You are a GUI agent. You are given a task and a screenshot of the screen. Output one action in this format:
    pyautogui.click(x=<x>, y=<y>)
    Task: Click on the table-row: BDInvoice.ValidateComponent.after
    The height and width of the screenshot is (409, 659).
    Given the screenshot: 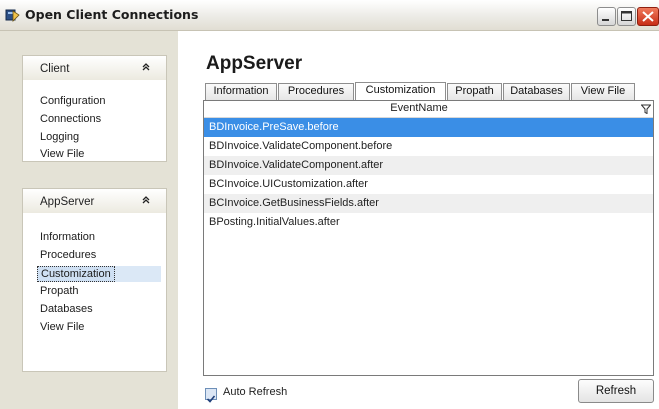 What is the action you would take?
    pyautogui.click(x=428, y=165)
    